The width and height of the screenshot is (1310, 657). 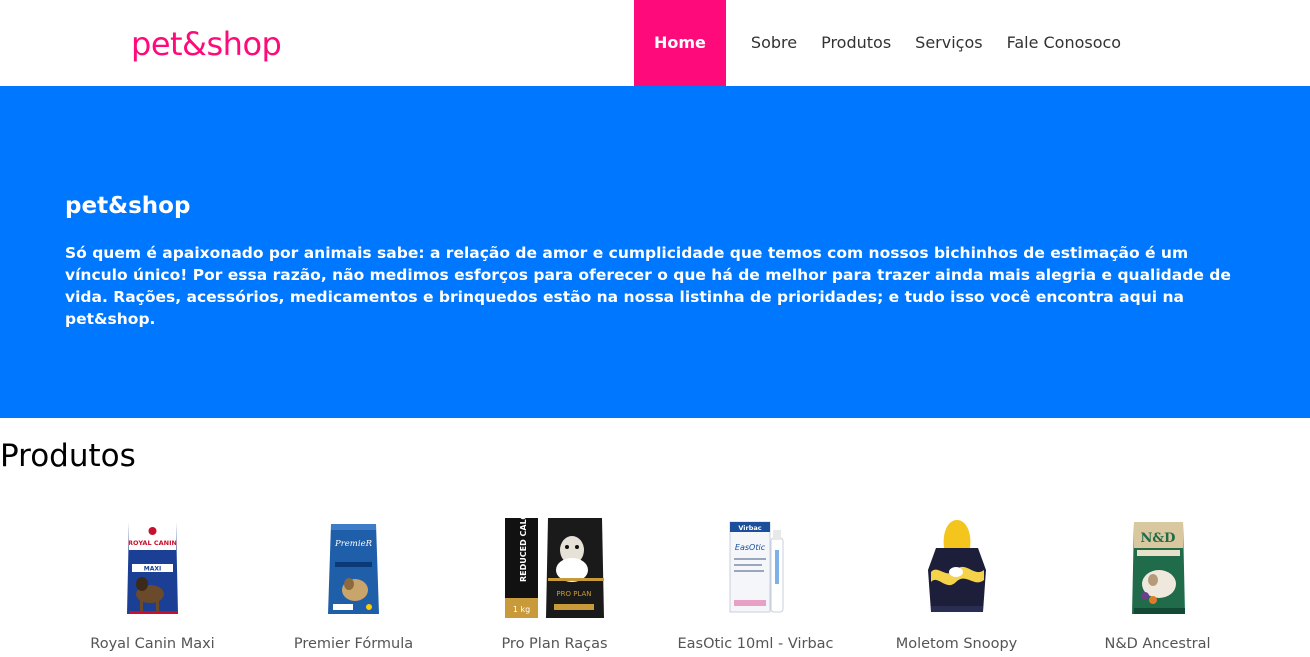 What do you see at coordinates (152, 569) in the screenshot?
I see `svg-text: MAXI` at bounding box center [152, 569].